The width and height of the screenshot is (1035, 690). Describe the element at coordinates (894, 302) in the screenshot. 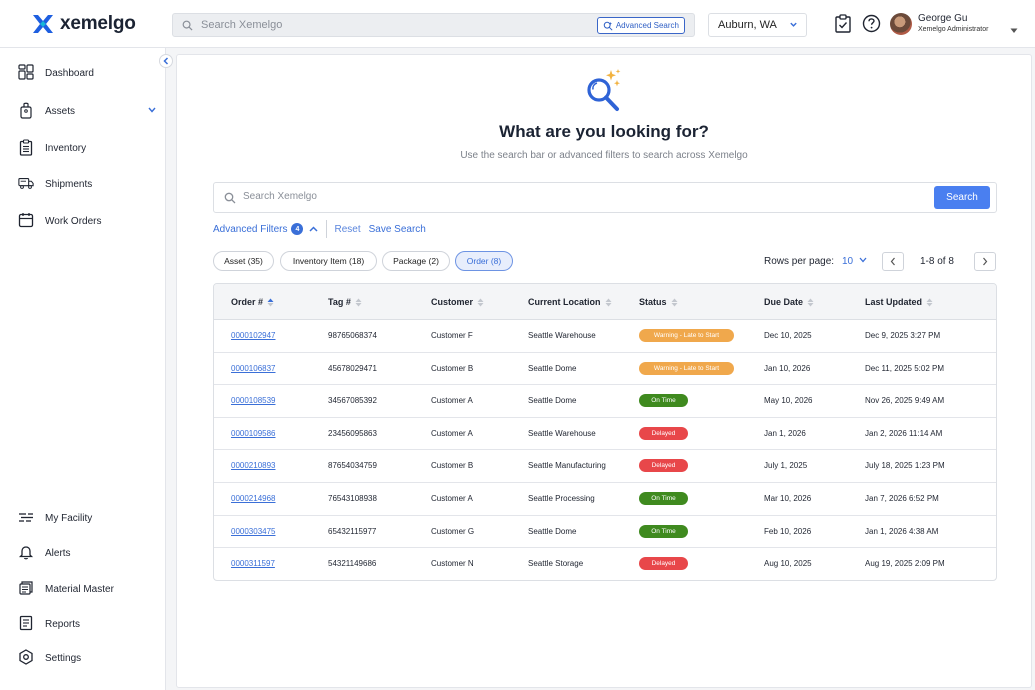

I see `column-label: Last Updated` at that location.